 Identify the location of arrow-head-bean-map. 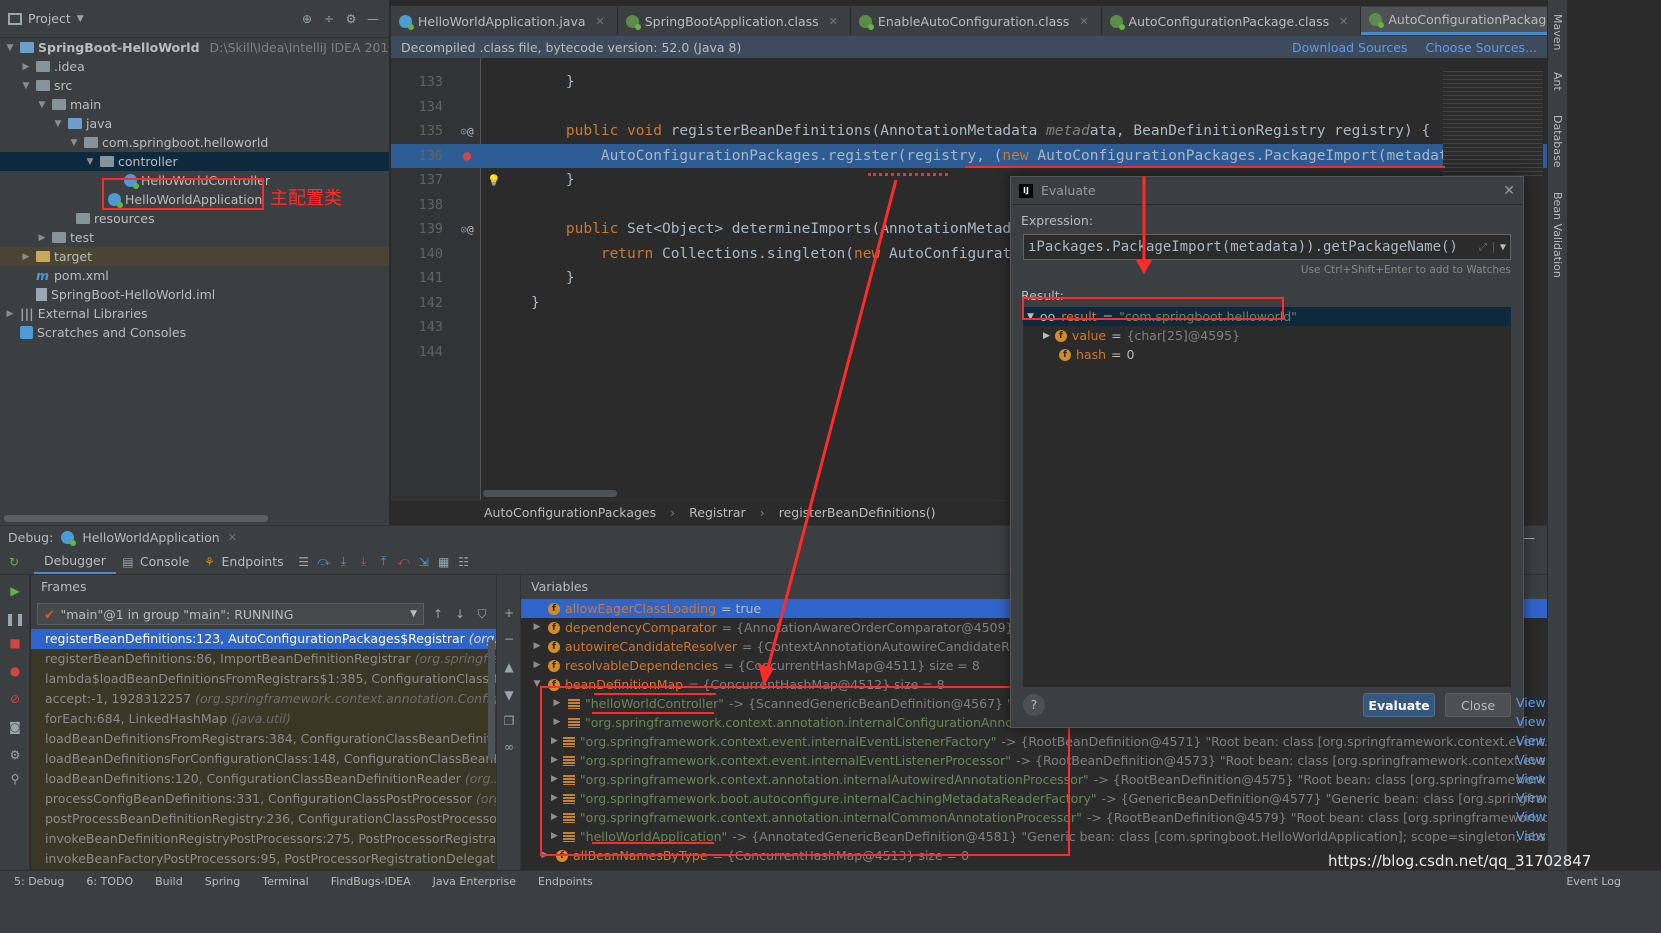
(766, 675).